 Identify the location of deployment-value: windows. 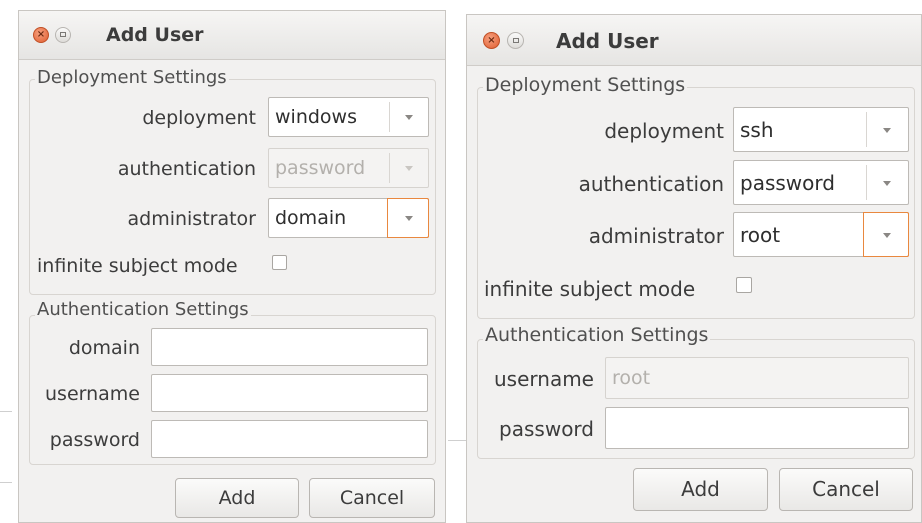
(316, 117).